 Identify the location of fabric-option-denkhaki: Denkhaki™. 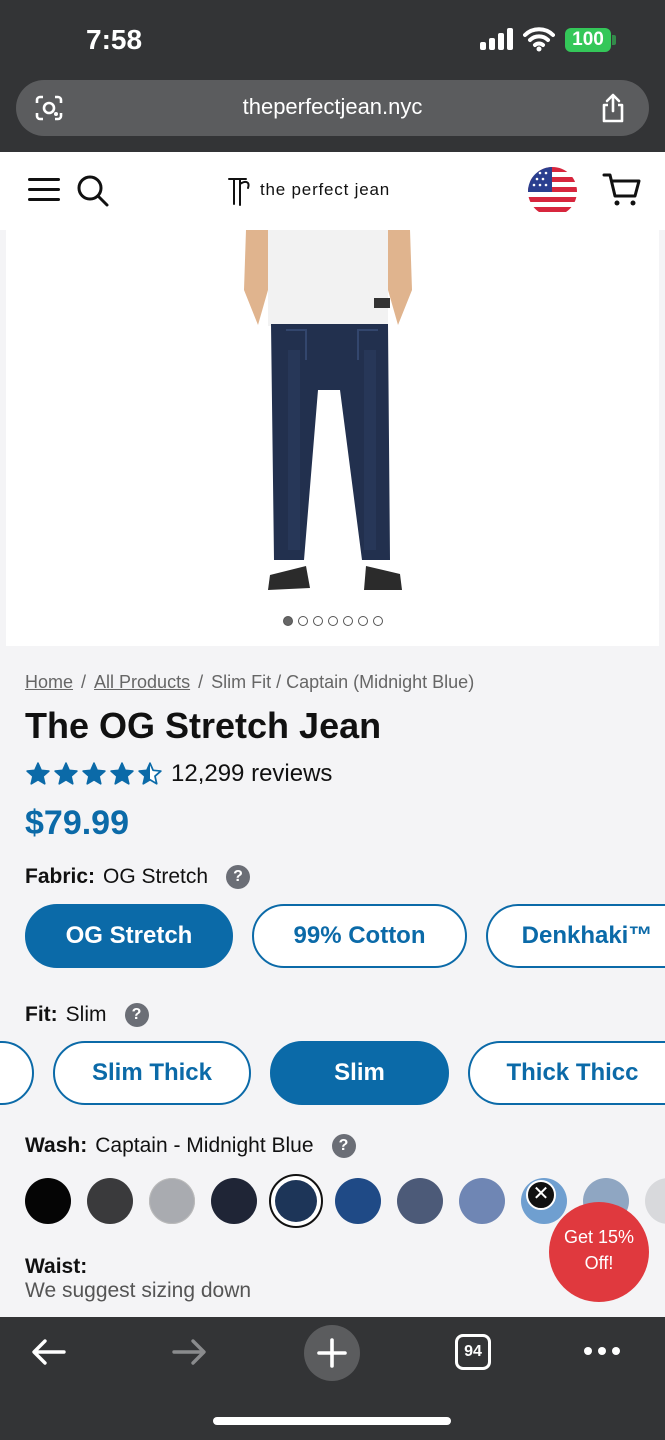
(575, 936).